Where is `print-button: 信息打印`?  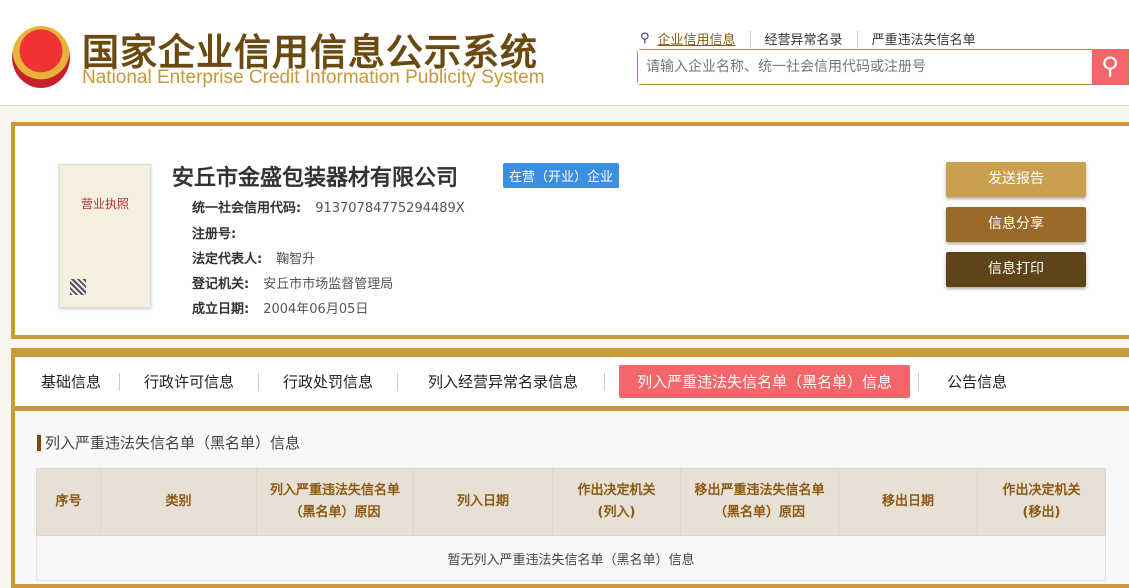
print-button: 信息打印 is located at coordinates (1016, 269).